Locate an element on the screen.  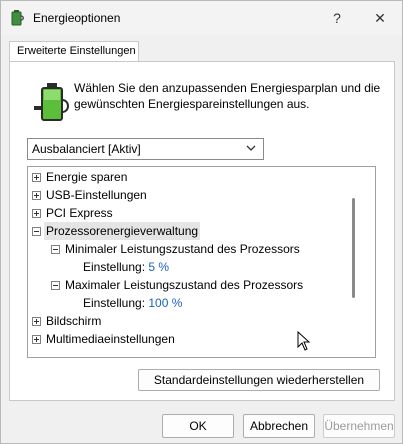
tree-item-min-setting: Einstellung: 5 % is located at coordinates (126, 267).